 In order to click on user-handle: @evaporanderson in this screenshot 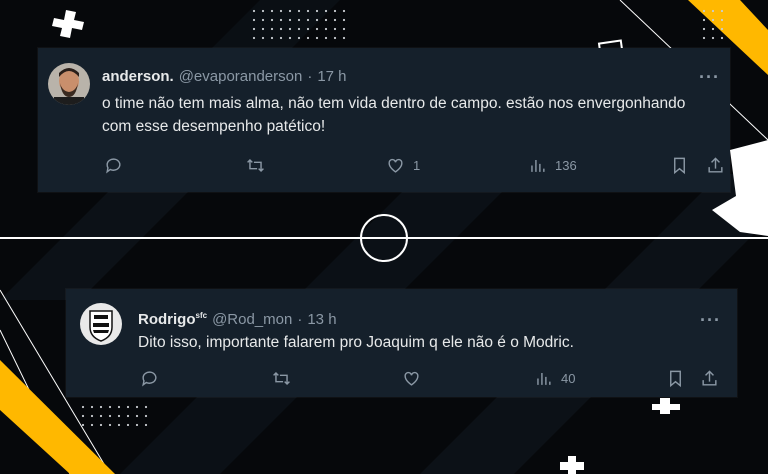, I will do `click(241, 76)`.